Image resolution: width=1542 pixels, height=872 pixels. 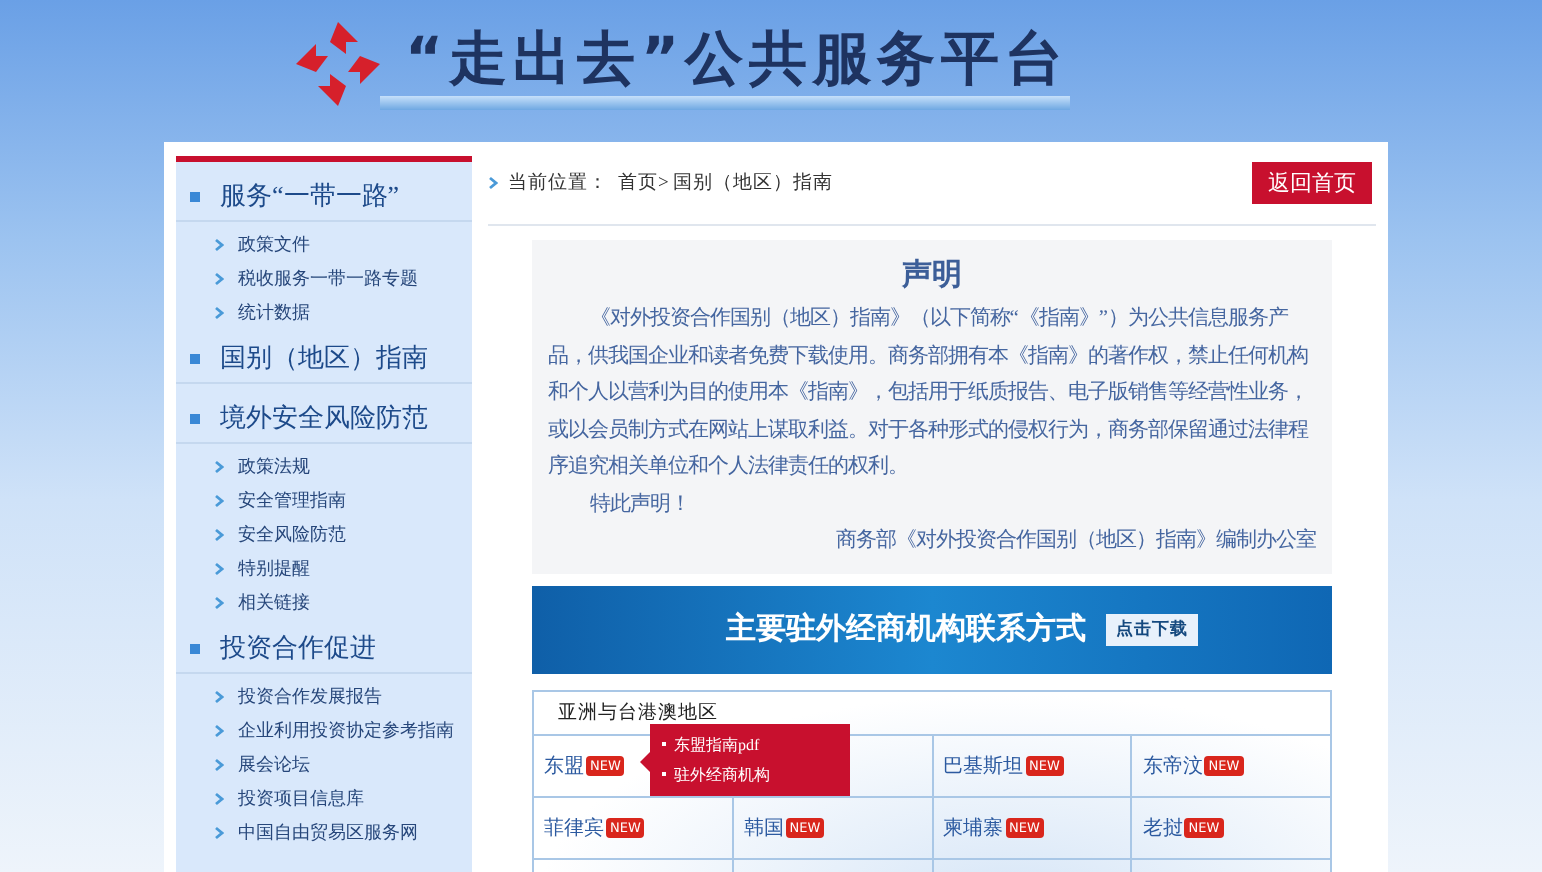 I want to click on country-link: 菲律宾, so click(x=574, y=827).